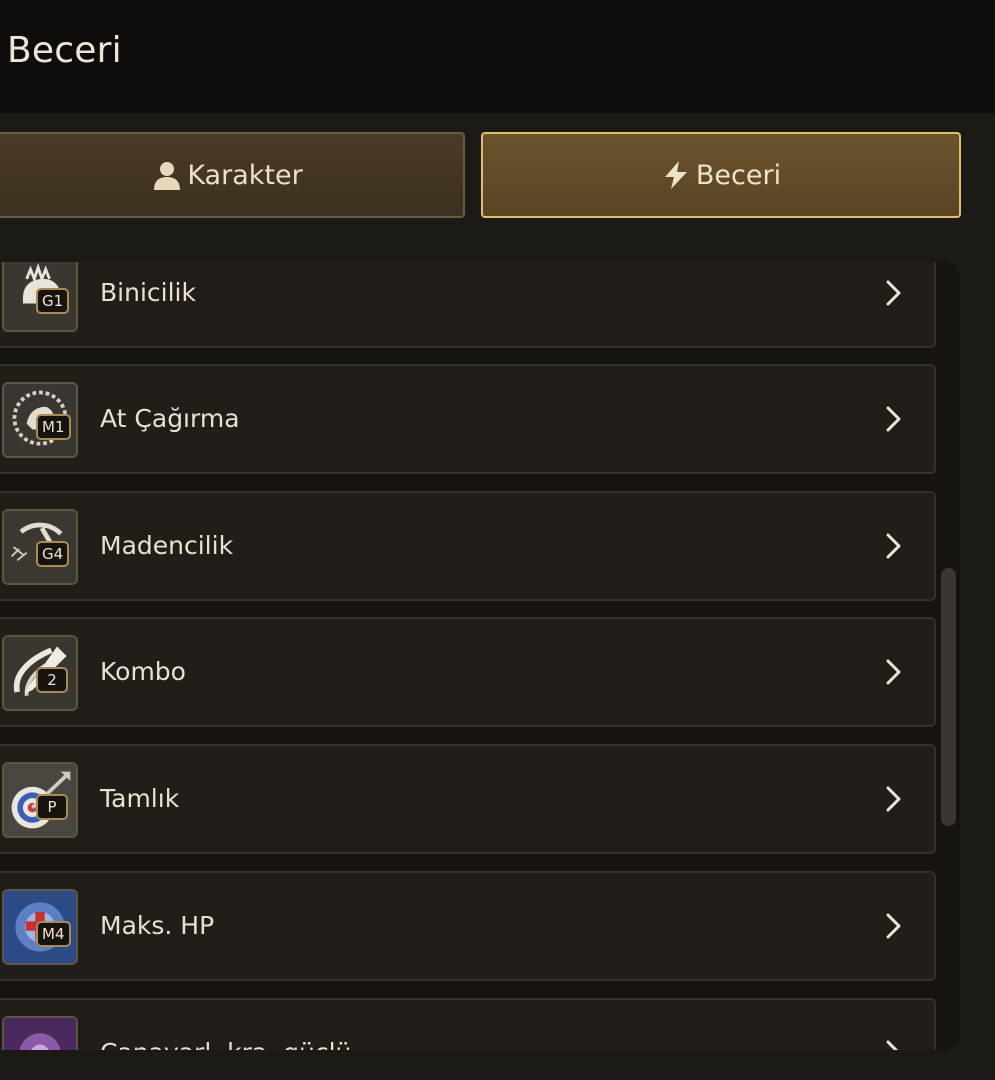  Describe the element at coordinates (170, 418) in the screenshot. I see `skill-name: At Çağırma` at that location.